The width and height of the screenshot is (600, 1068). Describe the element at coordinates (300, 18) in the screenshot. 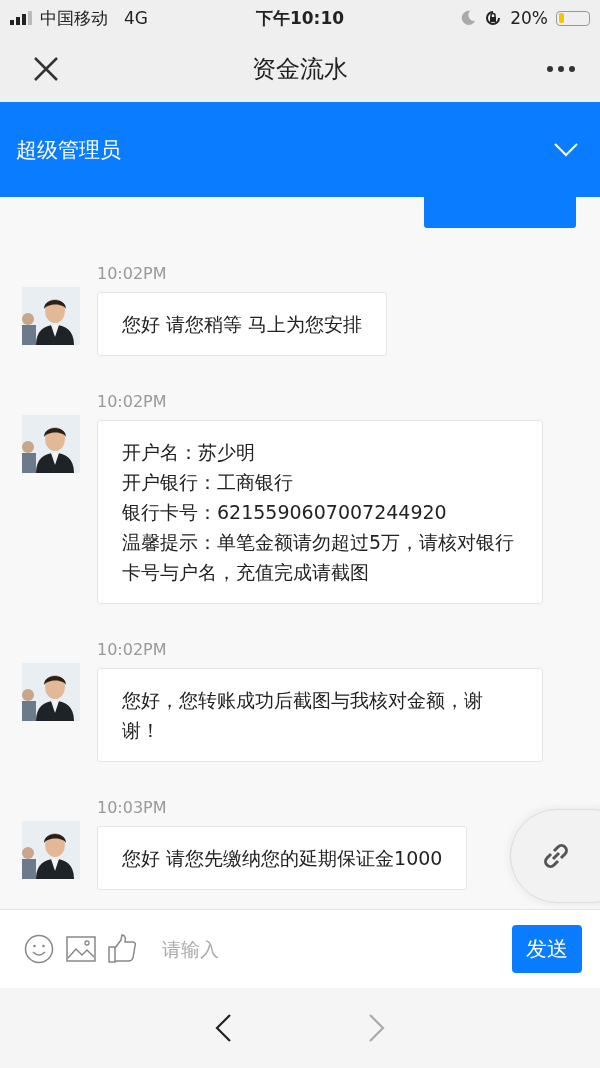

I see `clock-time: 下午10:10` at that location.